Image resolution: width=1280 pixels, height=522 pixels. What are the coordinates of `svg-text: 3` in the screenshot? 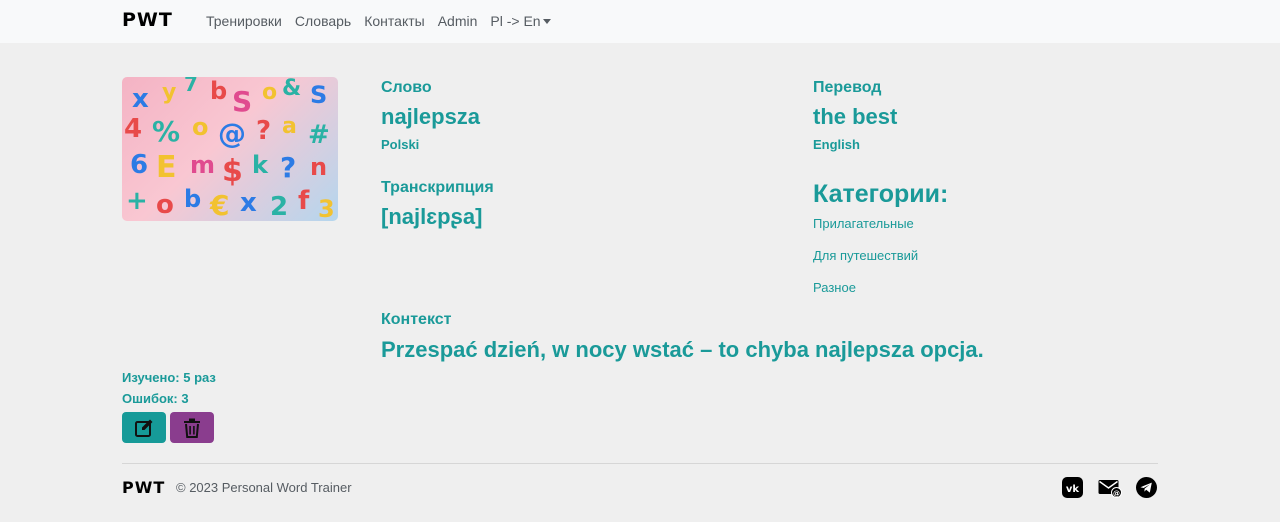 It's located at (326, 208).